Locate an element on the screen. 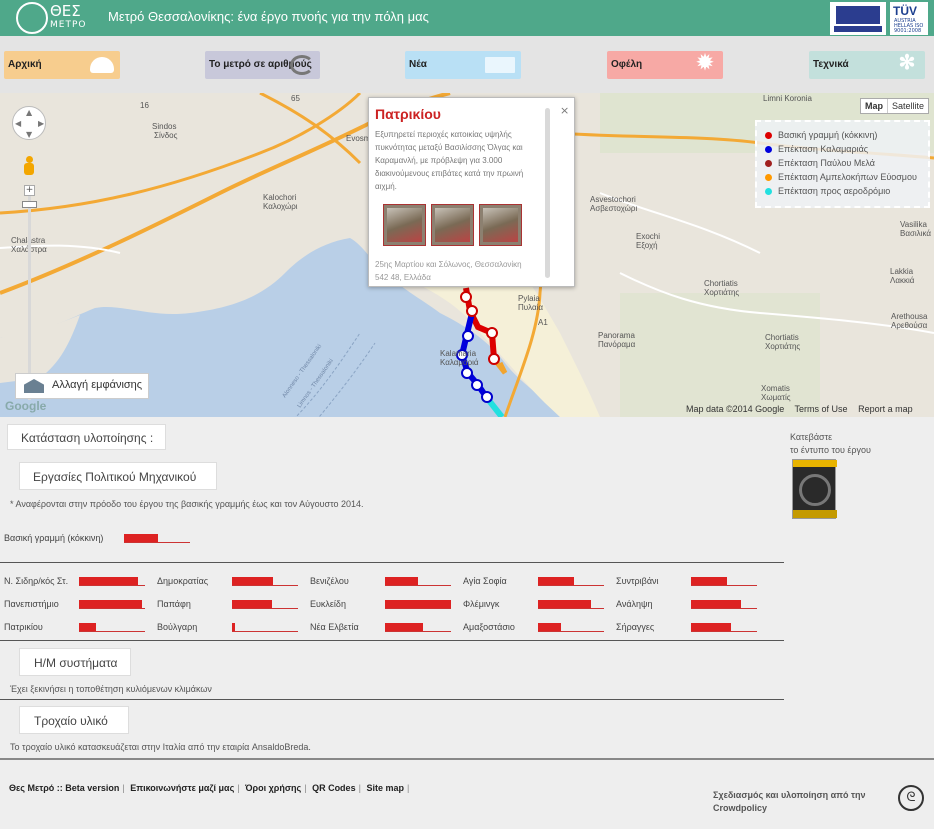  newspaper-icon is located at coordinates (500, 65).